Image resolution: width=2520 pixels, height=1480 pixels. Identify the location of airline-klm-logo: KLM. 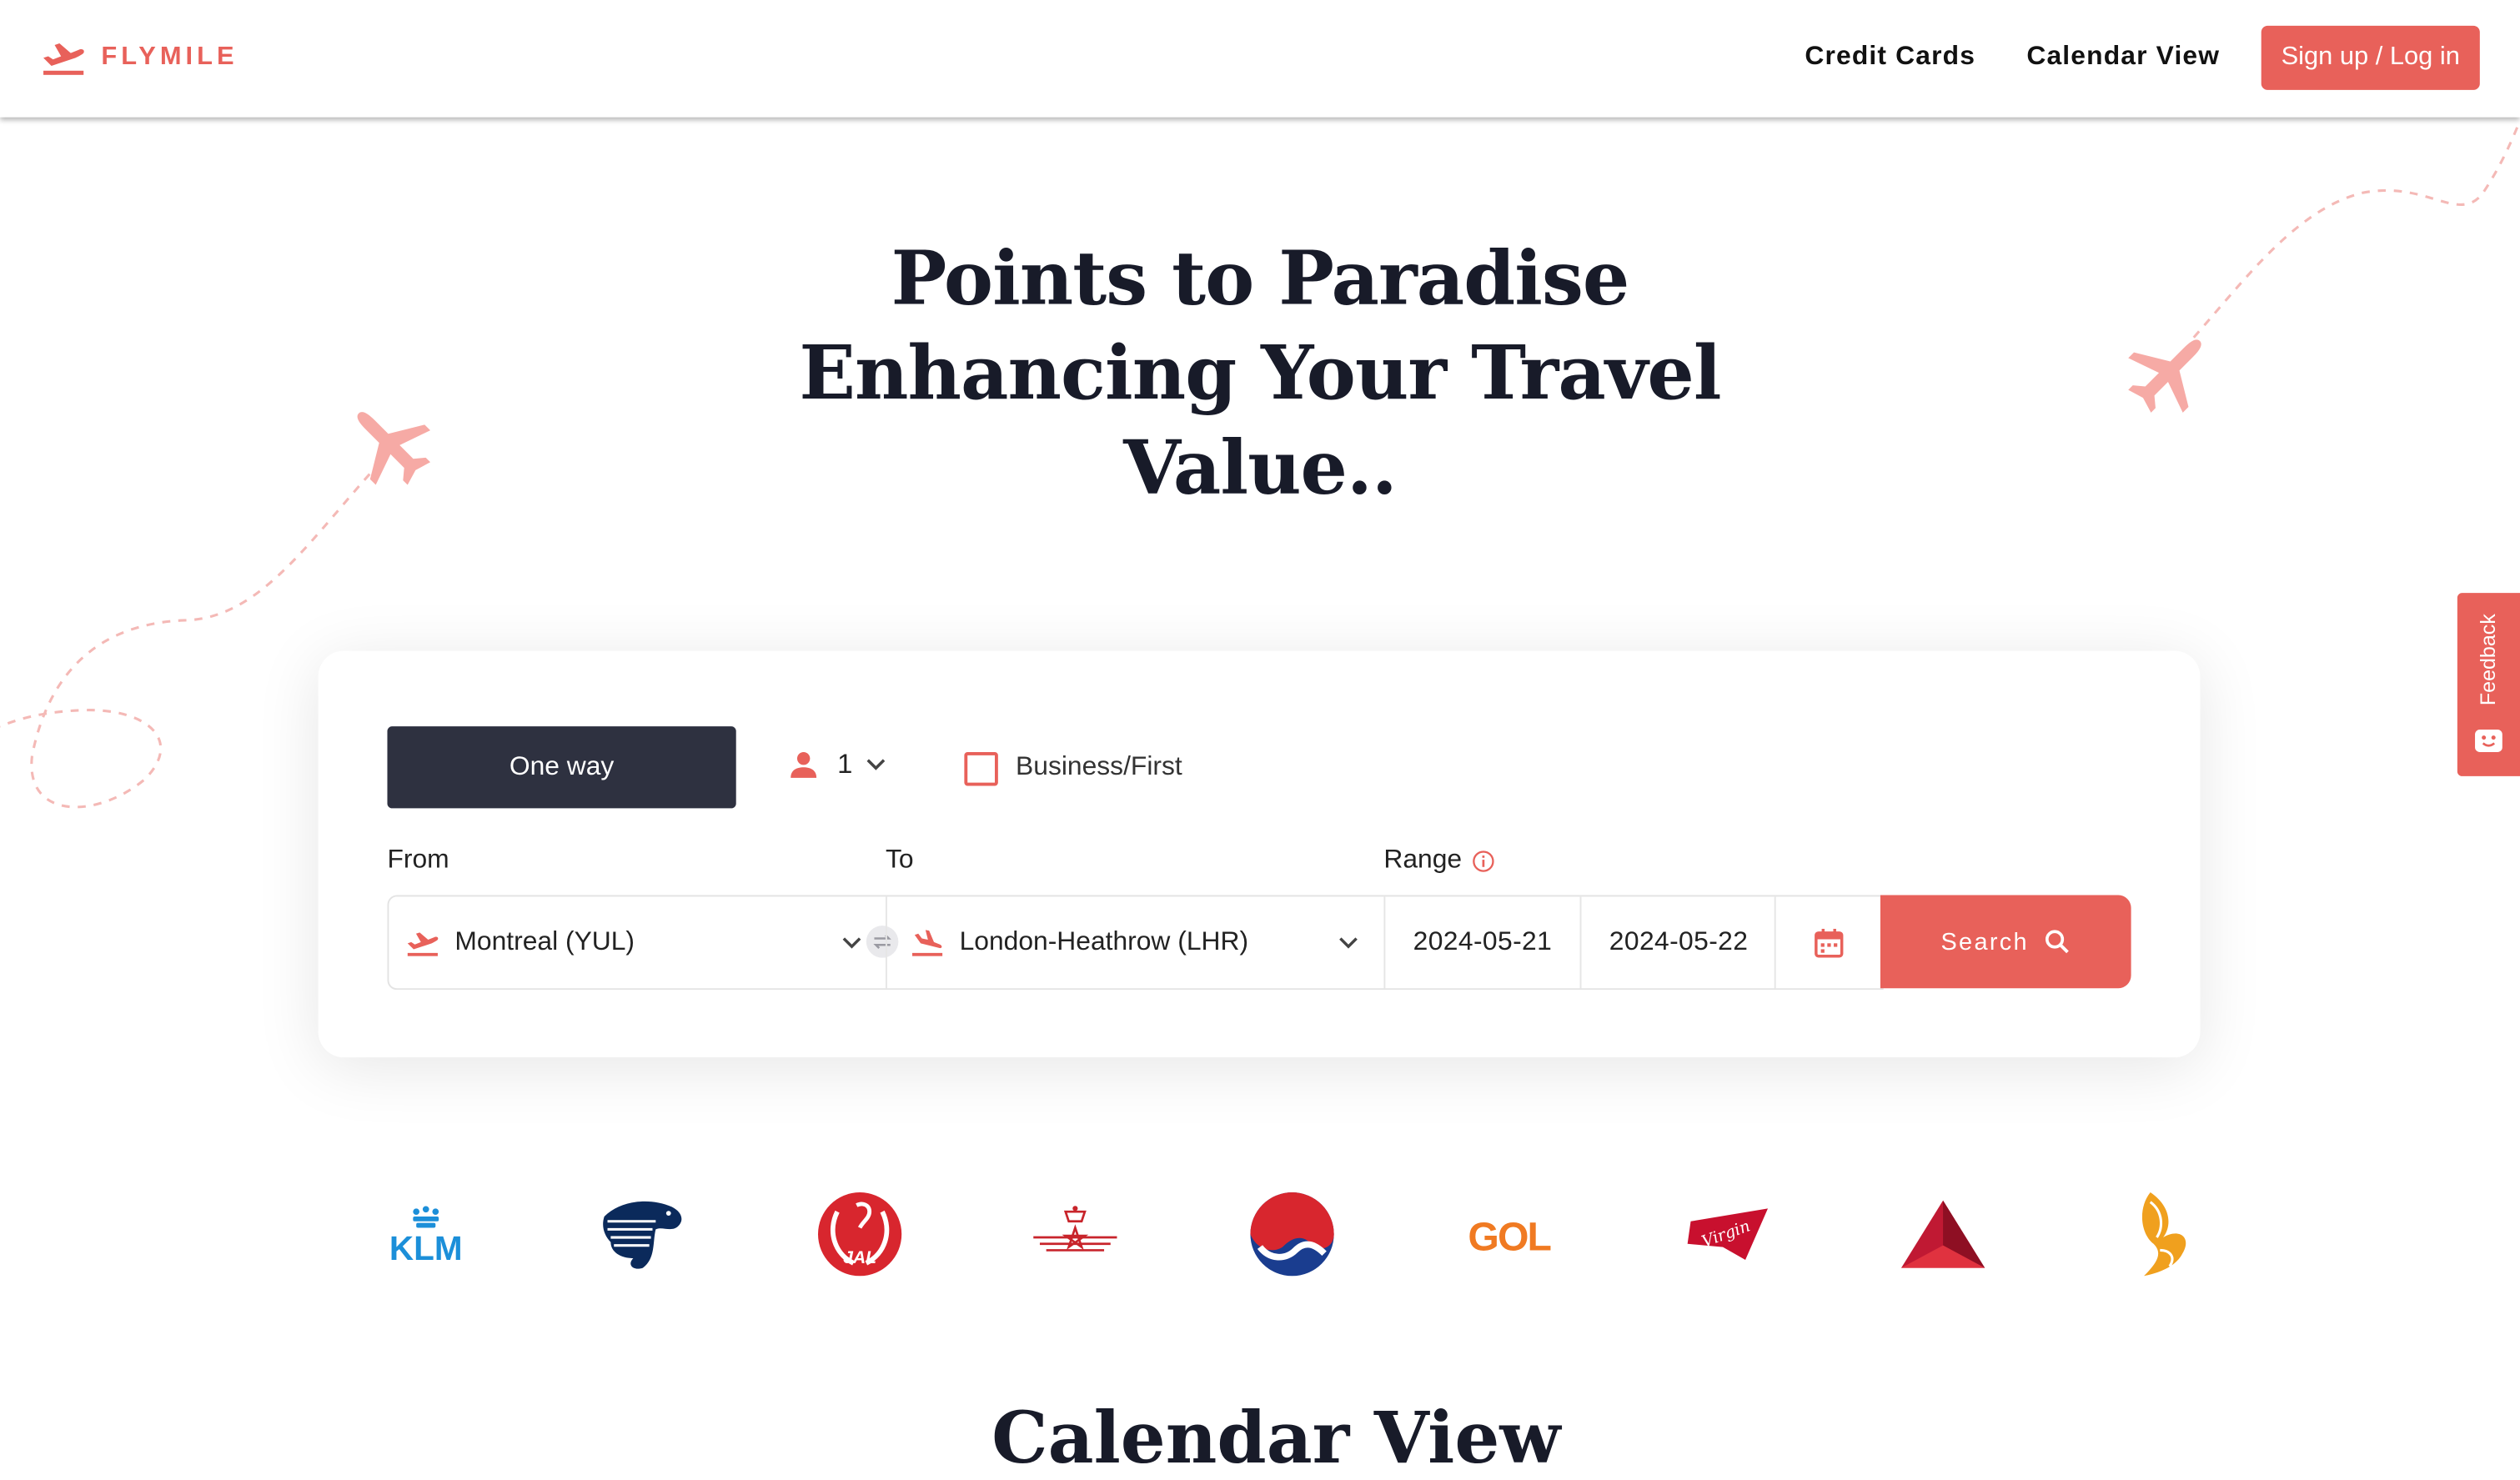
(426, 1234).